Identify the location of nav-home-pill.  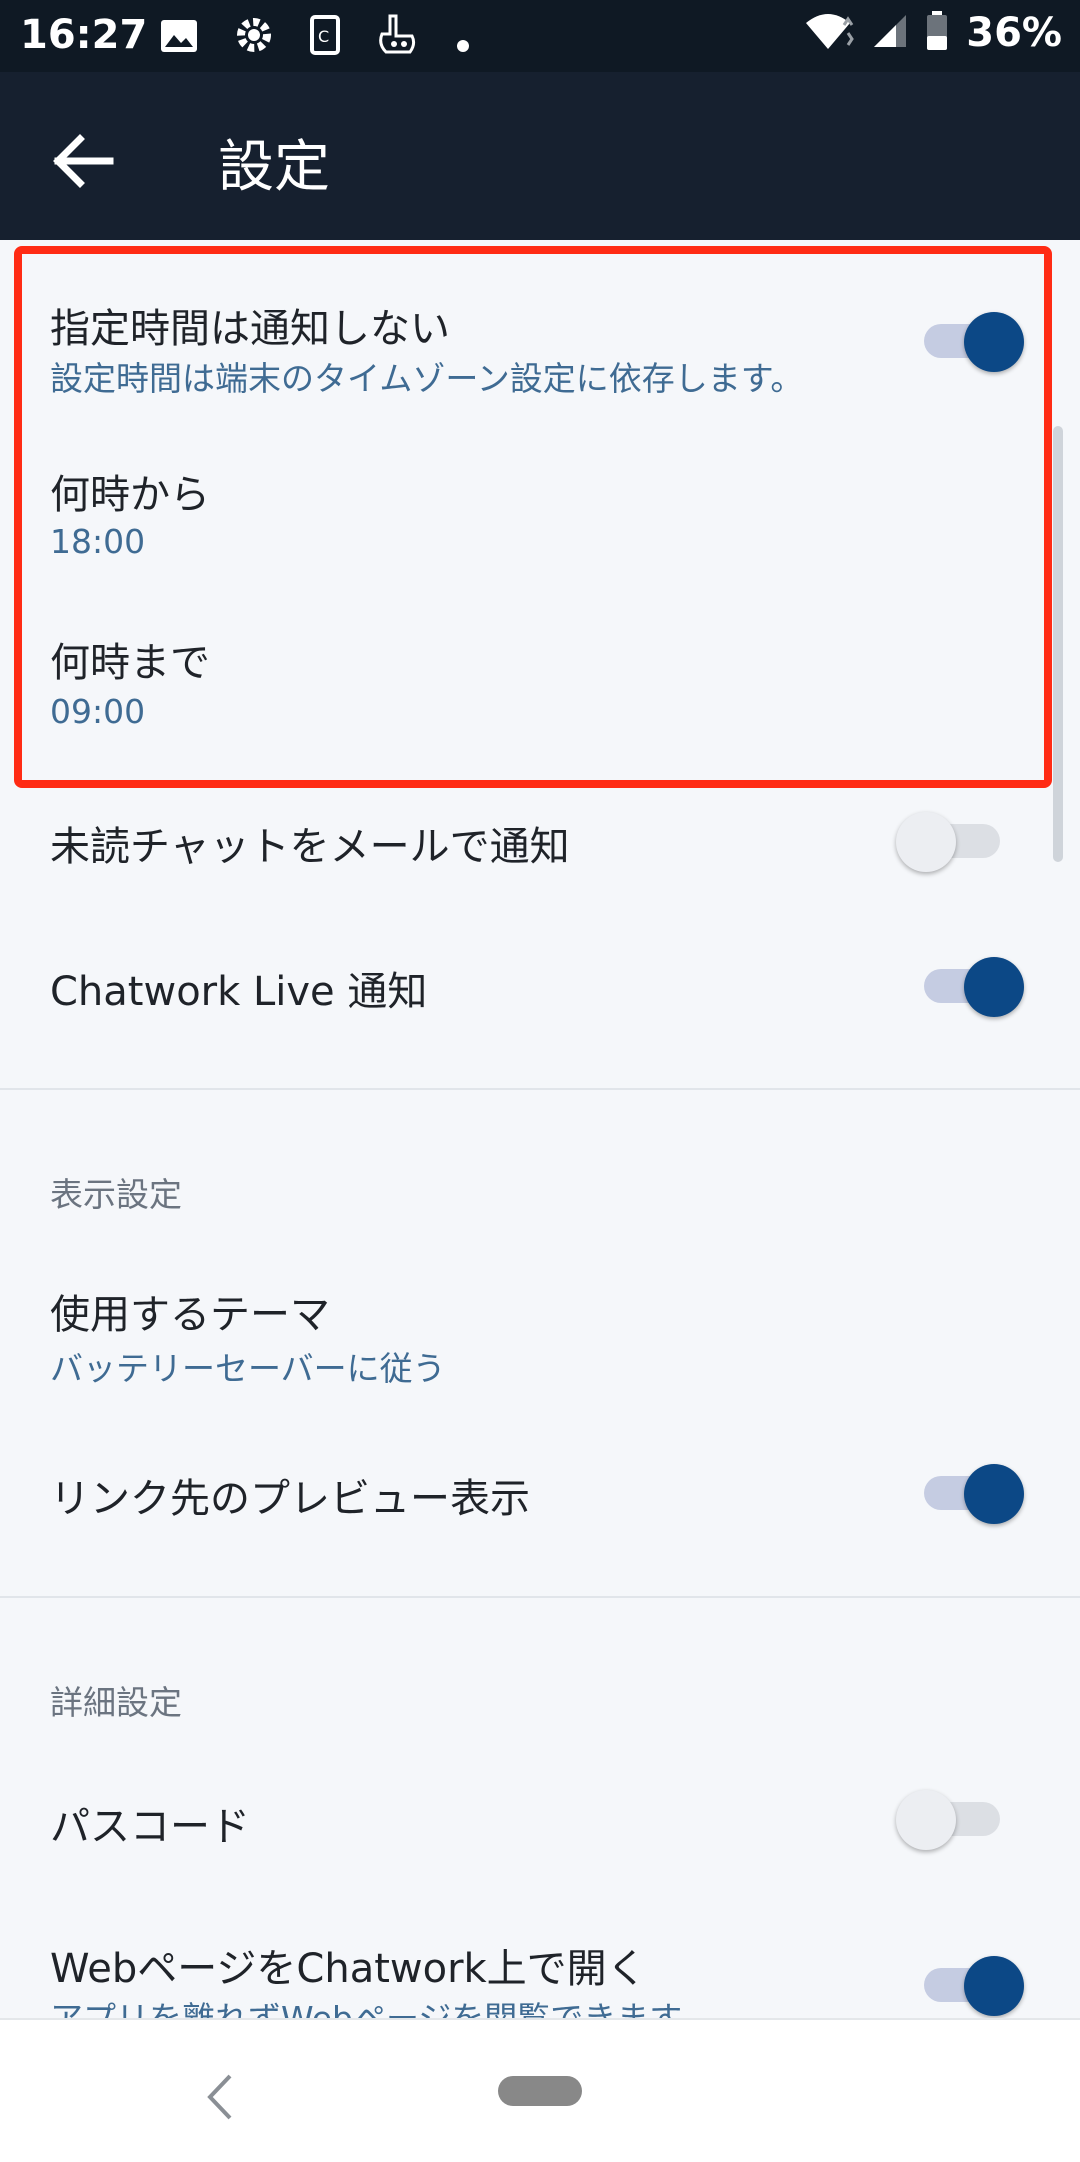
(540, 2091).